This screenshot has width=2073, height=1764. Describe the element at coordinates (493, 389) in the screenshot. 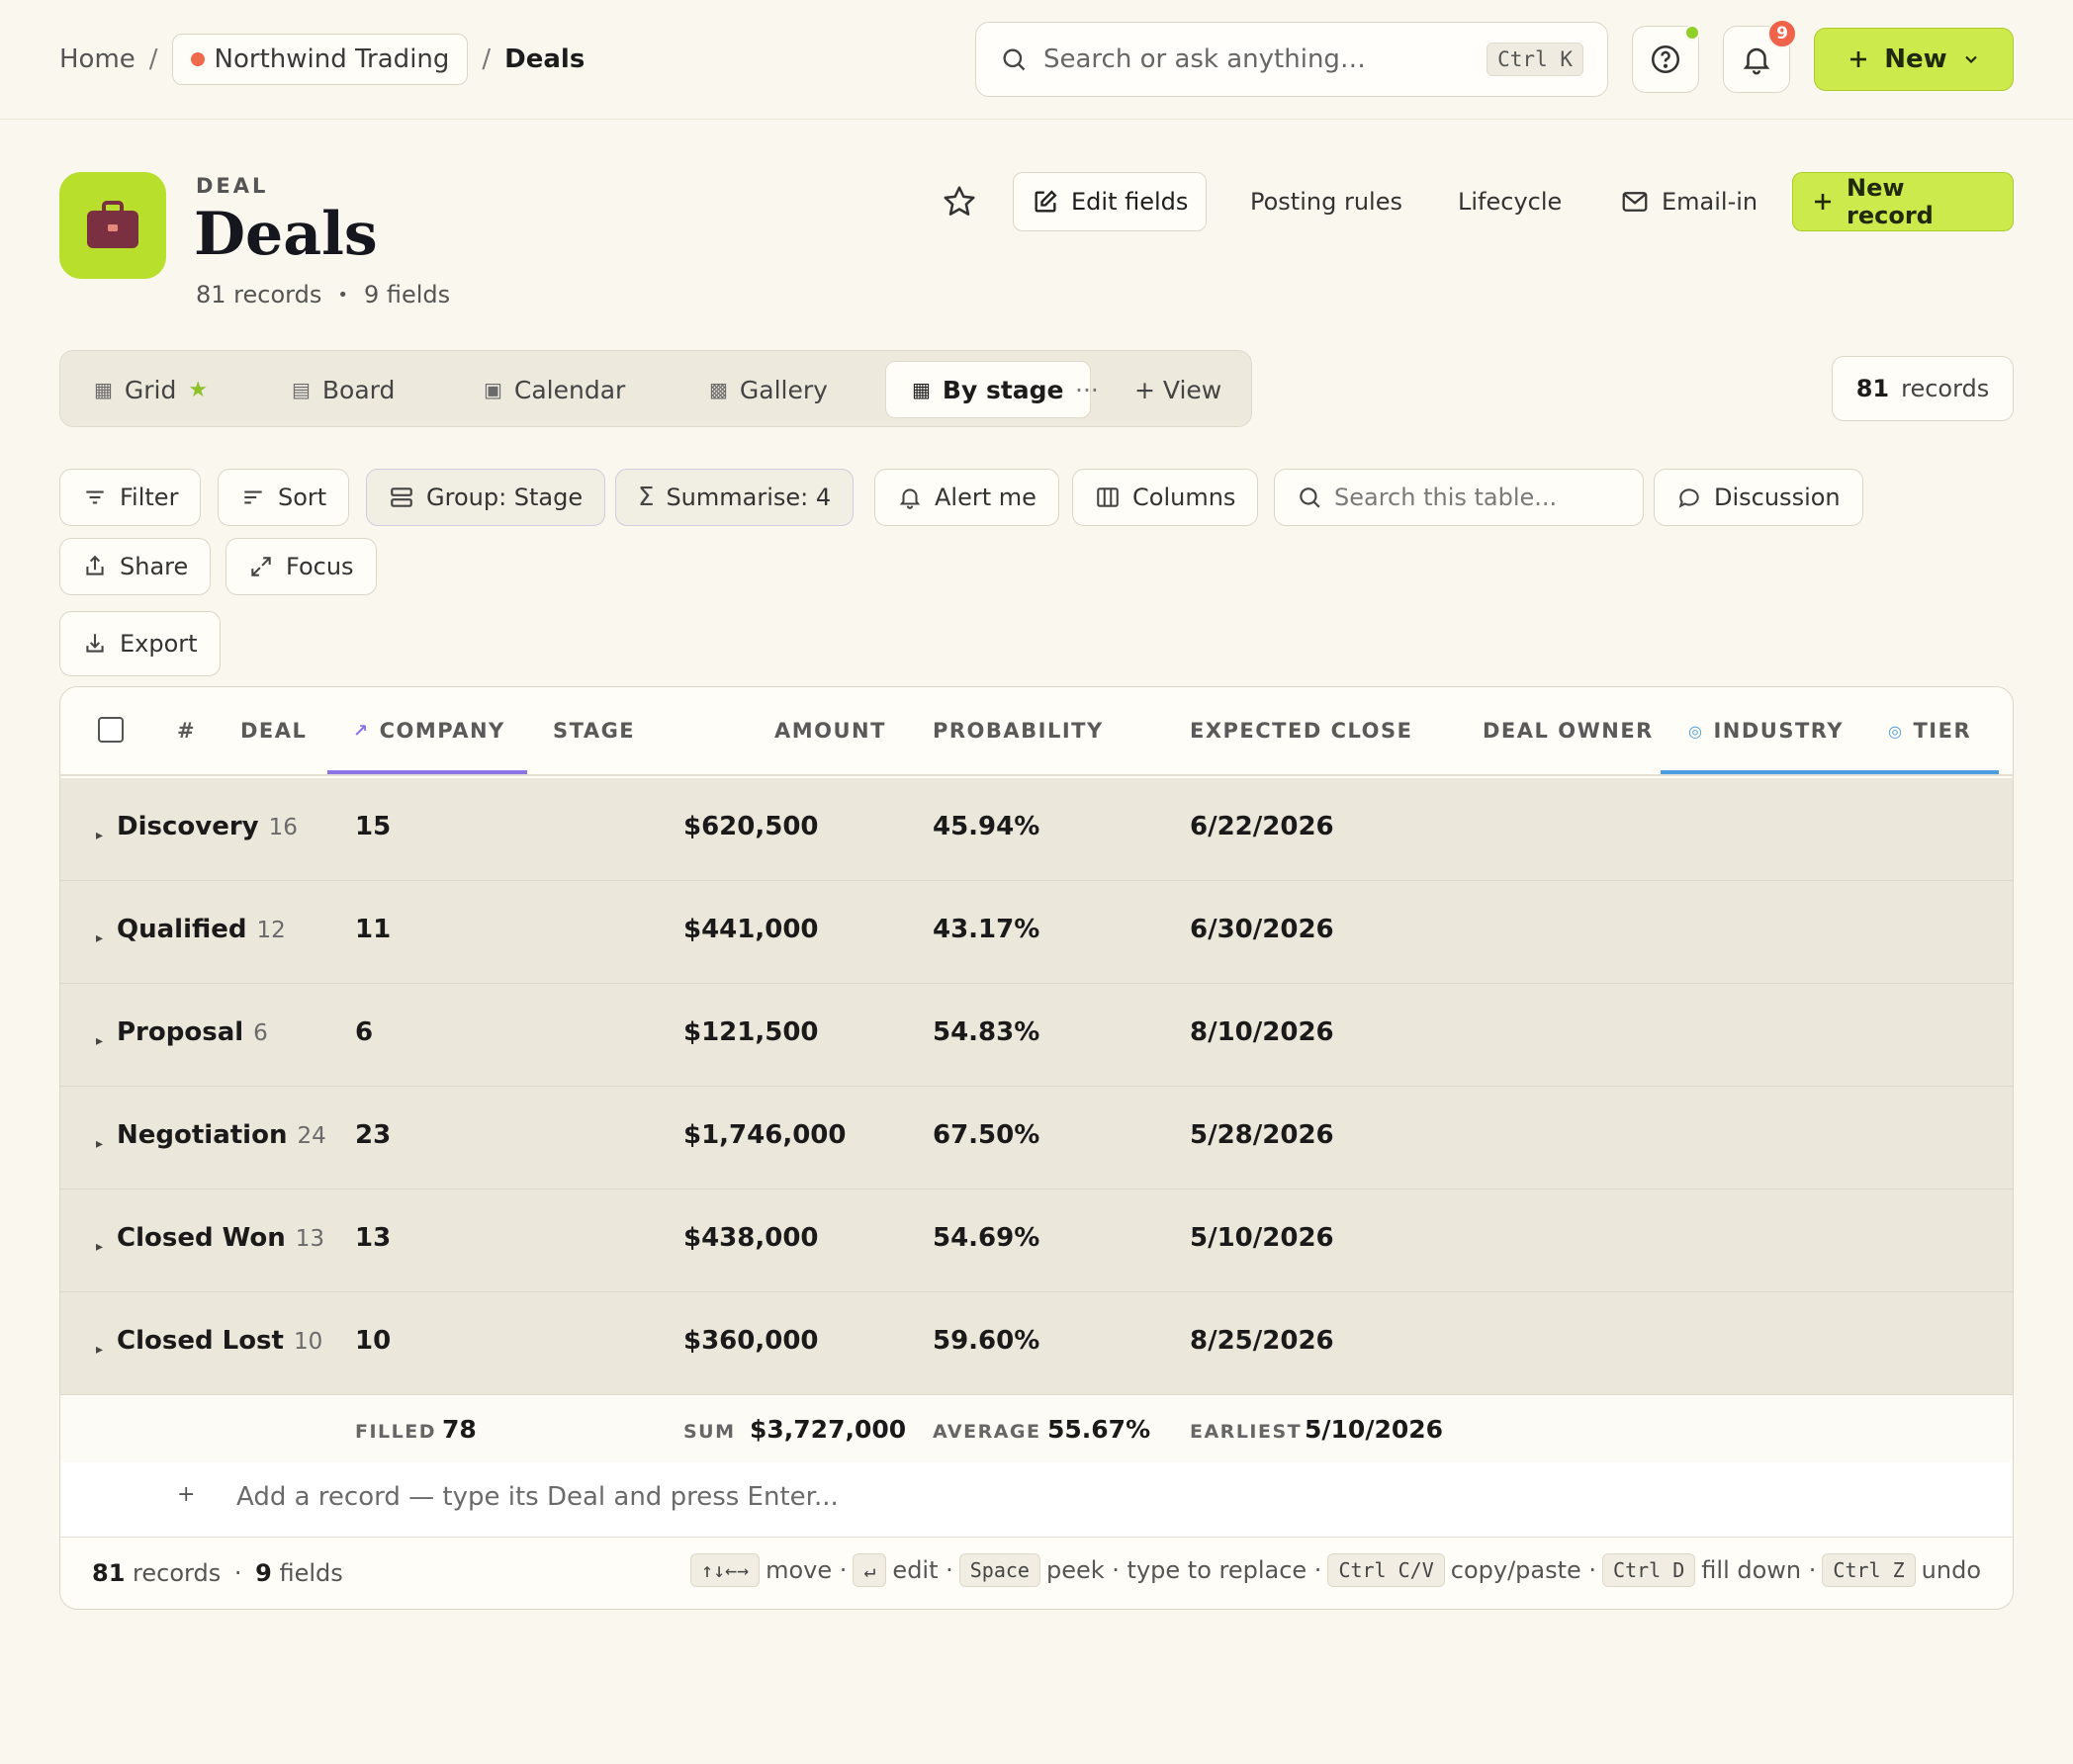

I see `calendar-icon: ▣` at that location.